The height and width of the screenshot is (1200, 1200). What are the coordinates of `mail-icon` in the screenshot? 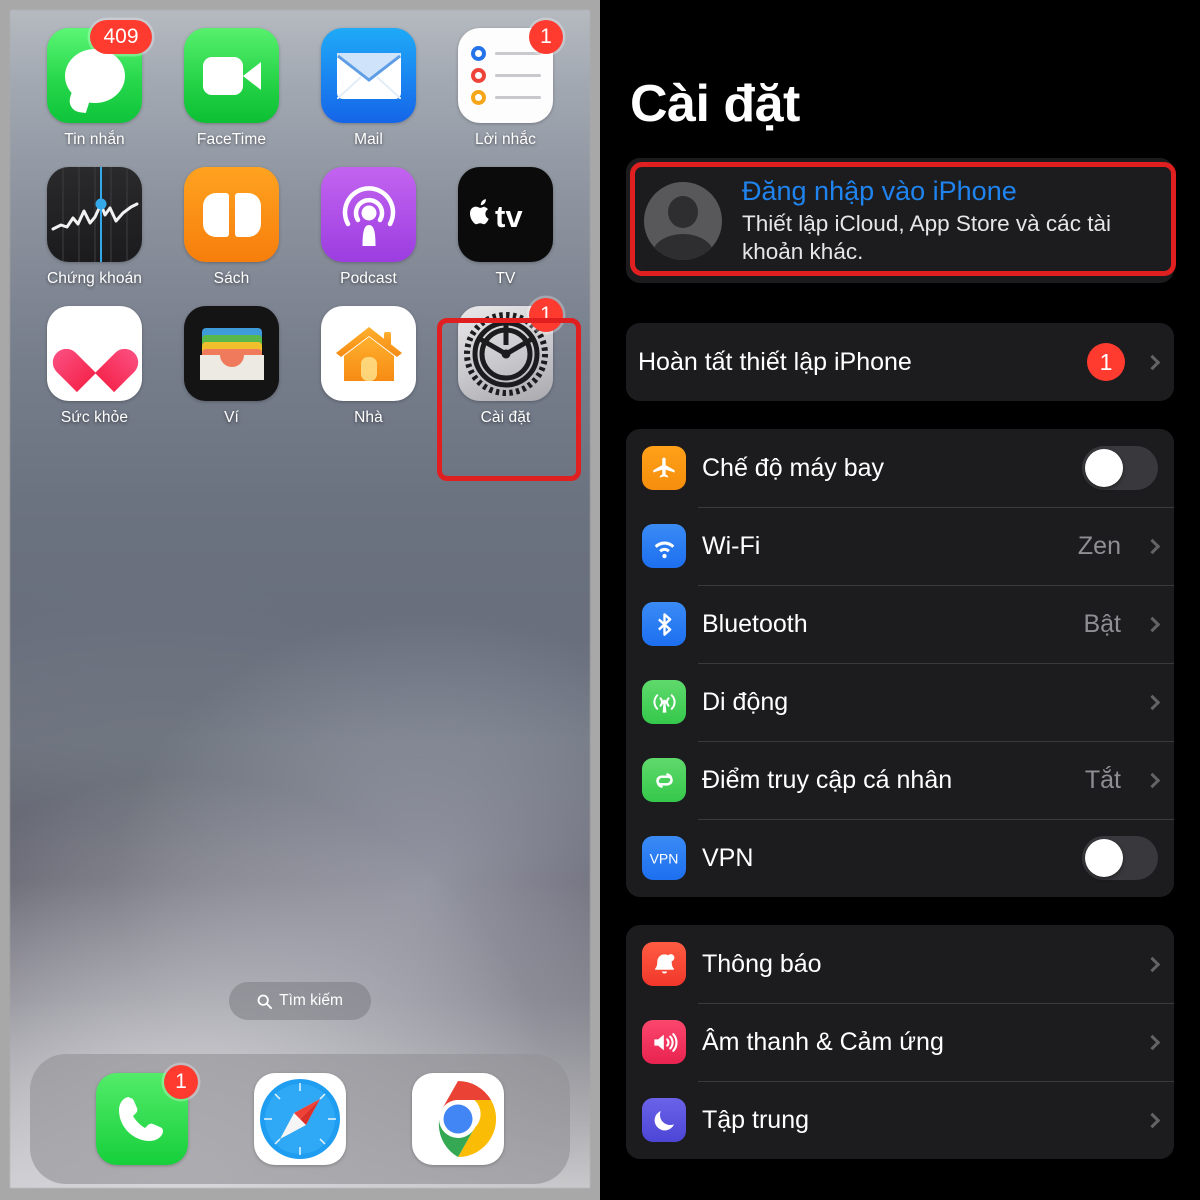 It's located at (368, 75).